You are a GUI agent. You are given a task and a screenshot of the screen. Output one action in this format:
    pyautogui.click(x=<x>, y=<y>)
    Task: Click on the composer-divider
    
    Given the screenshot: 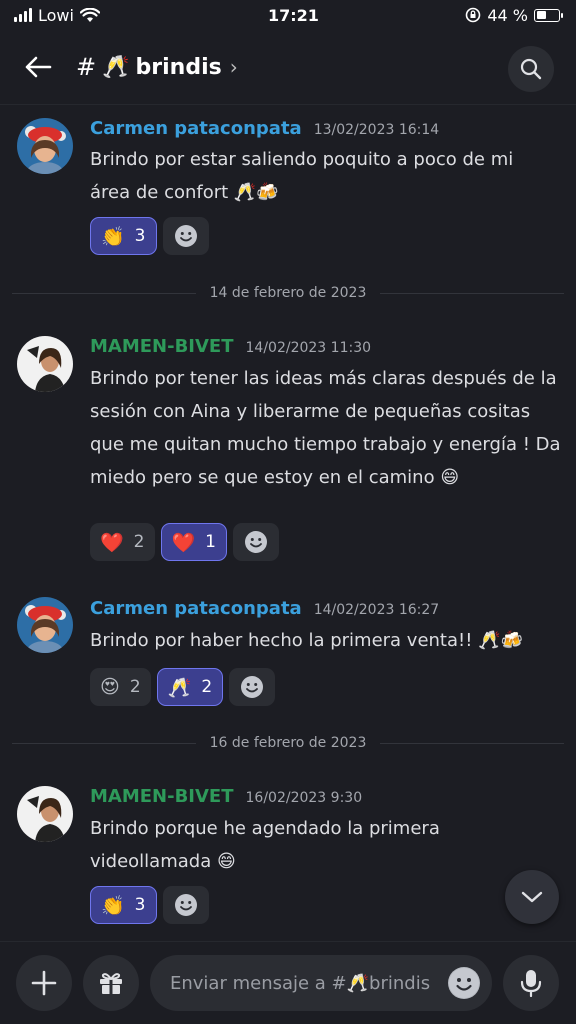 What is the action you would take?
    pyautogui.click(x=288, y=941)
    